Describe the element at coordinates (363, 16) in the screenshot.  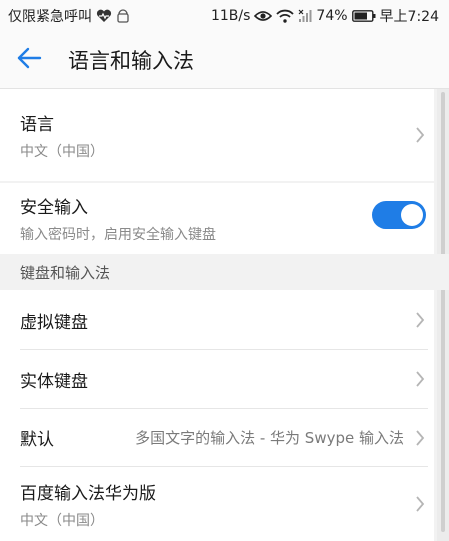
I see `battery-icon` at that location.